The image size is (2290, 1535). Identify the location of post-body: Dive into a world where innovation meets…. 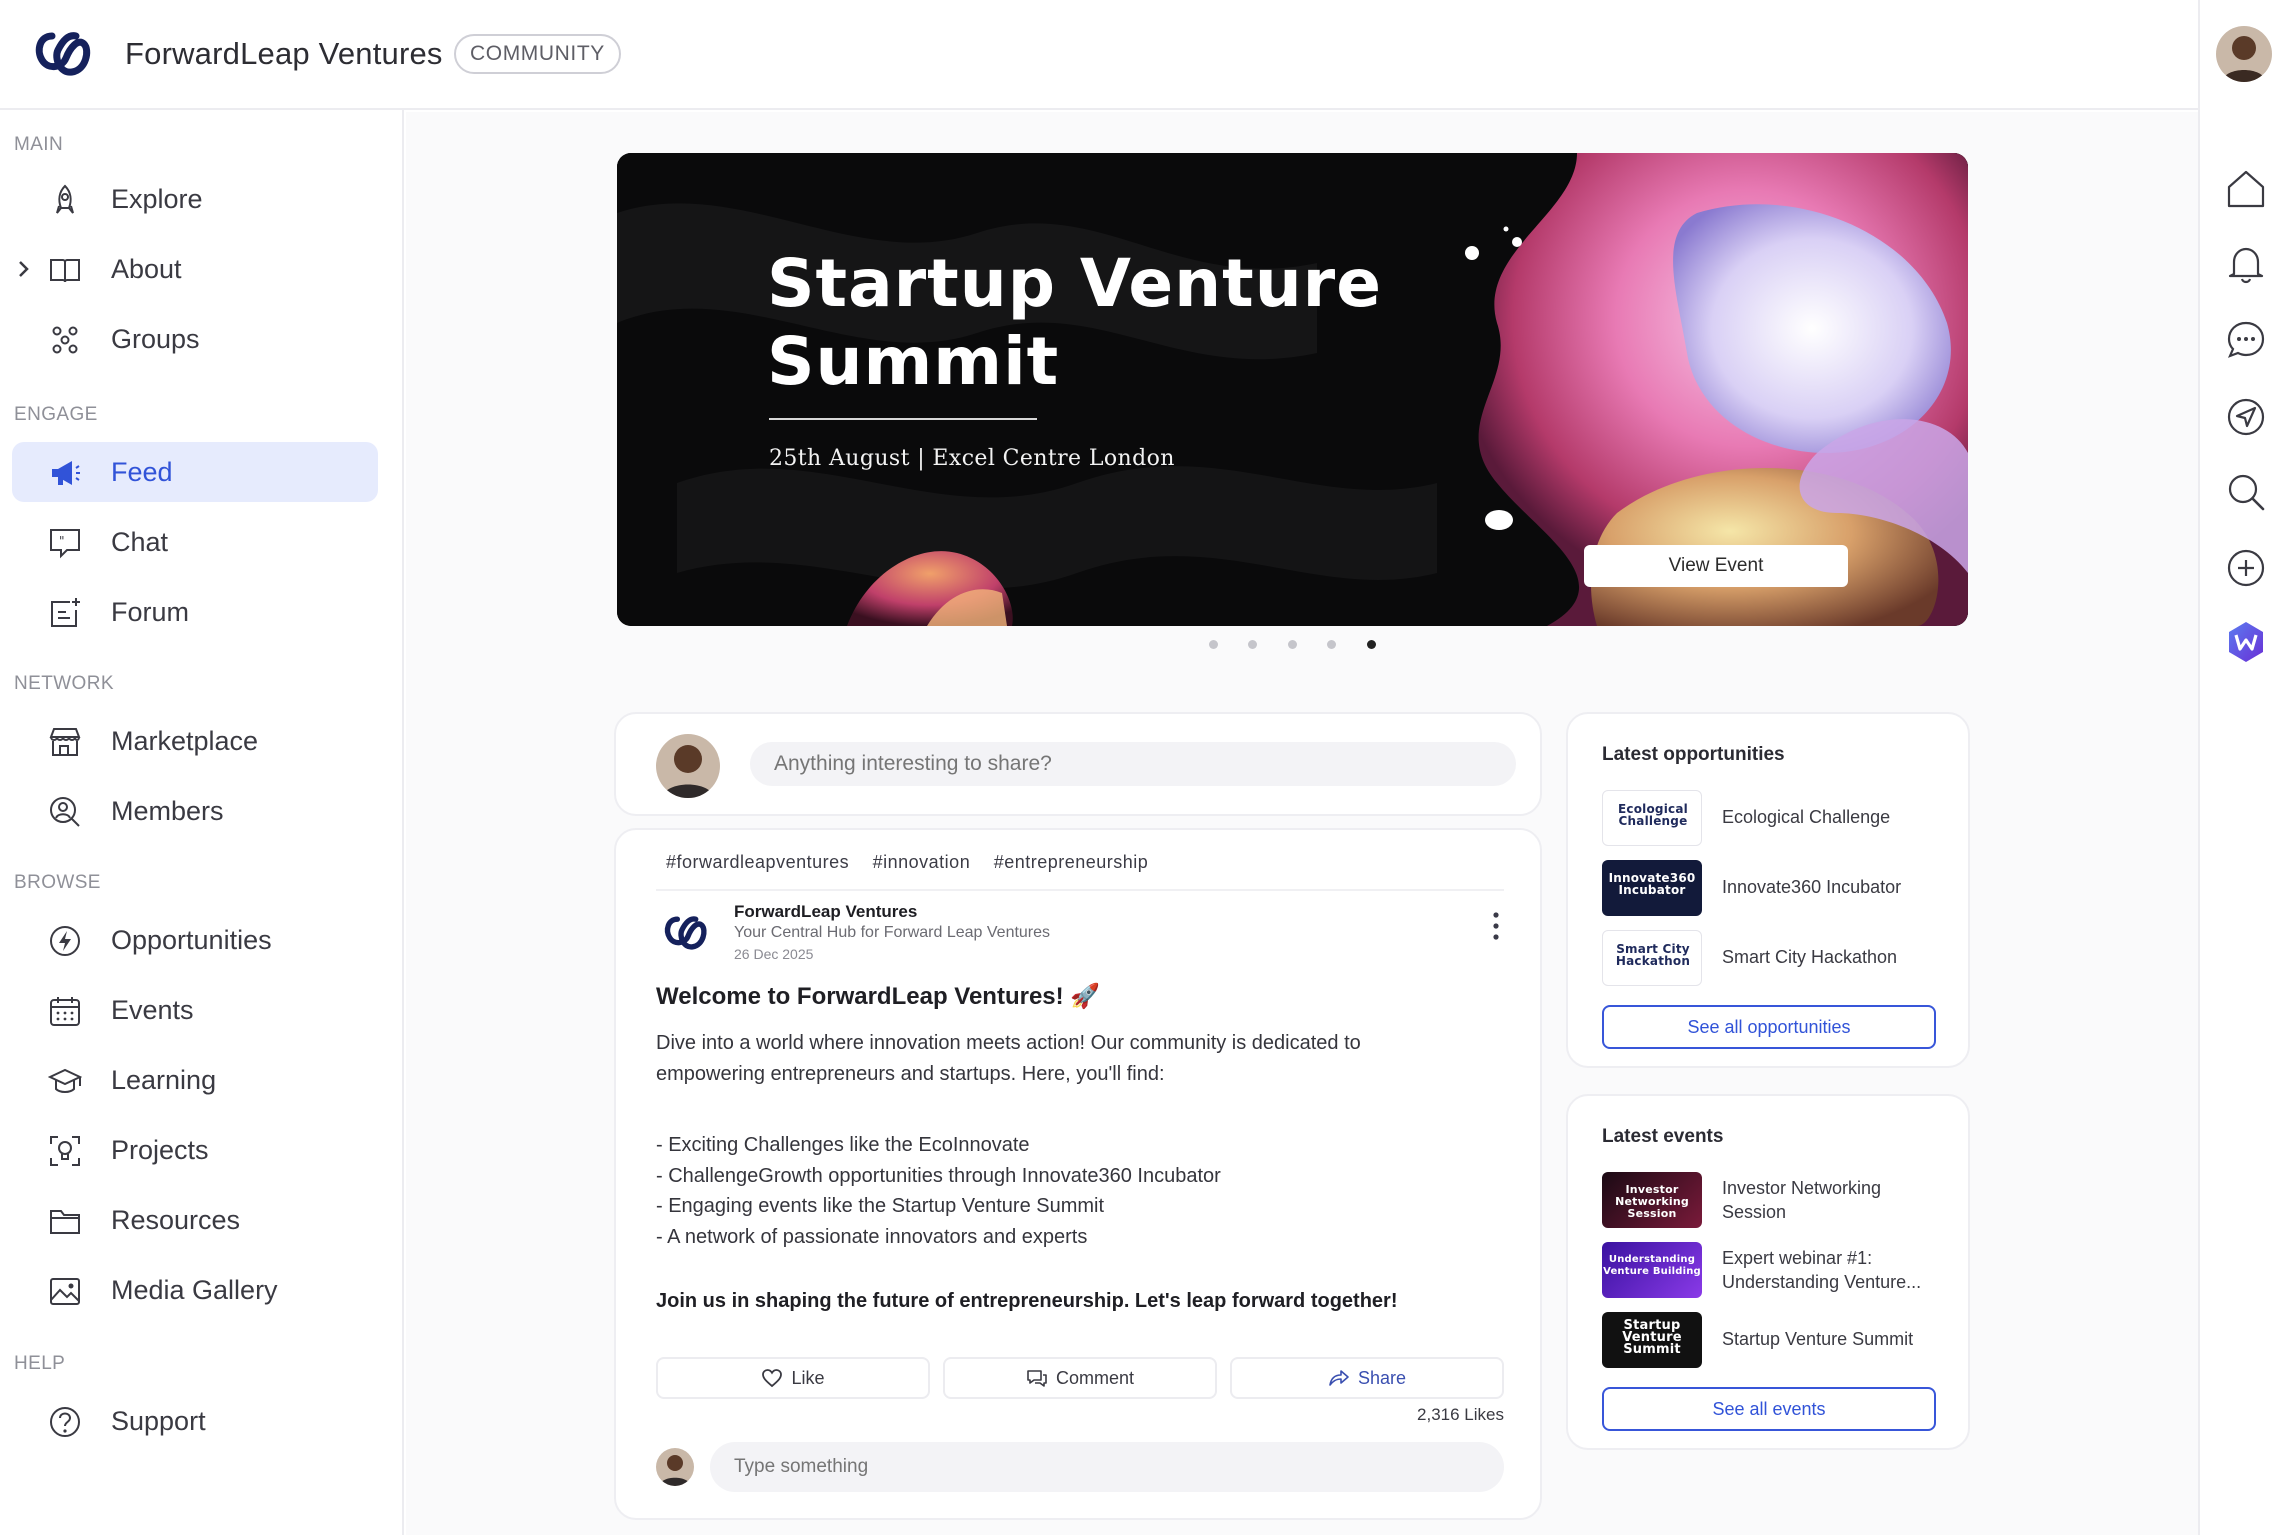
(1071, 1058).